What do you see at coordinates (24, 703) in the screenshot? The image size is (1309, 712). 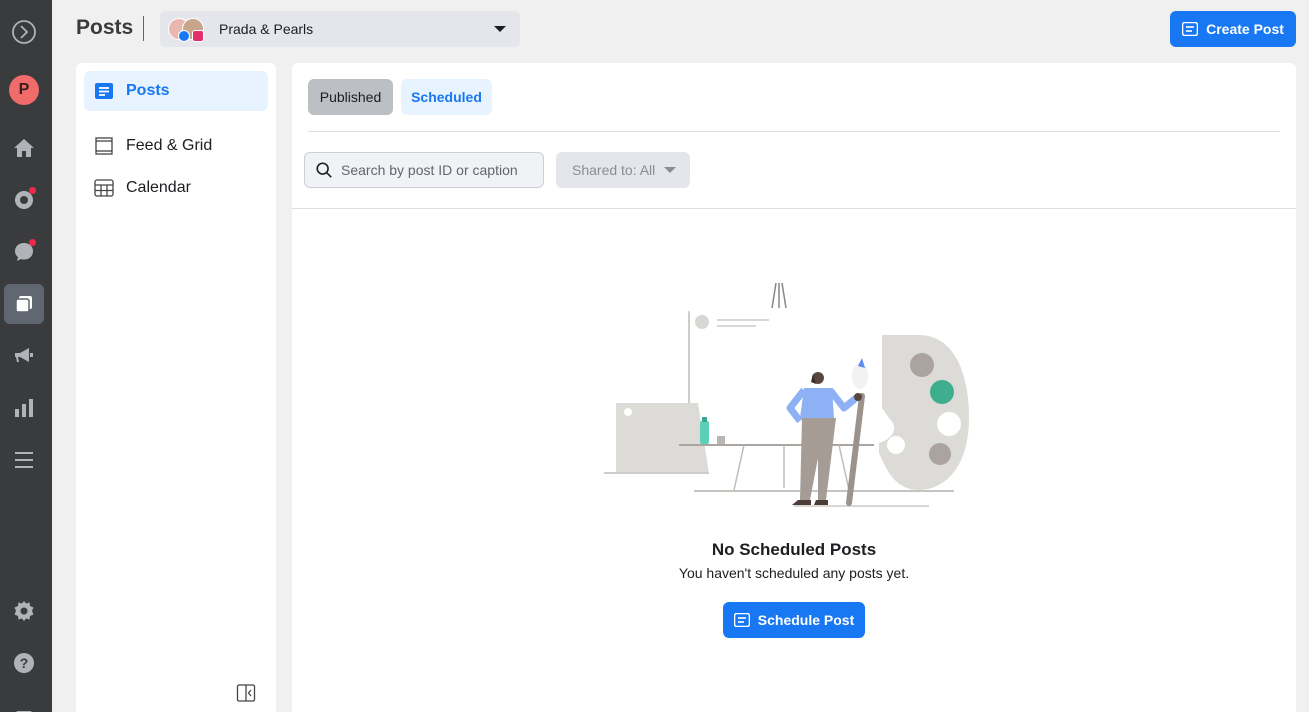 I see `more-icon` at bounding box center [24, 703].